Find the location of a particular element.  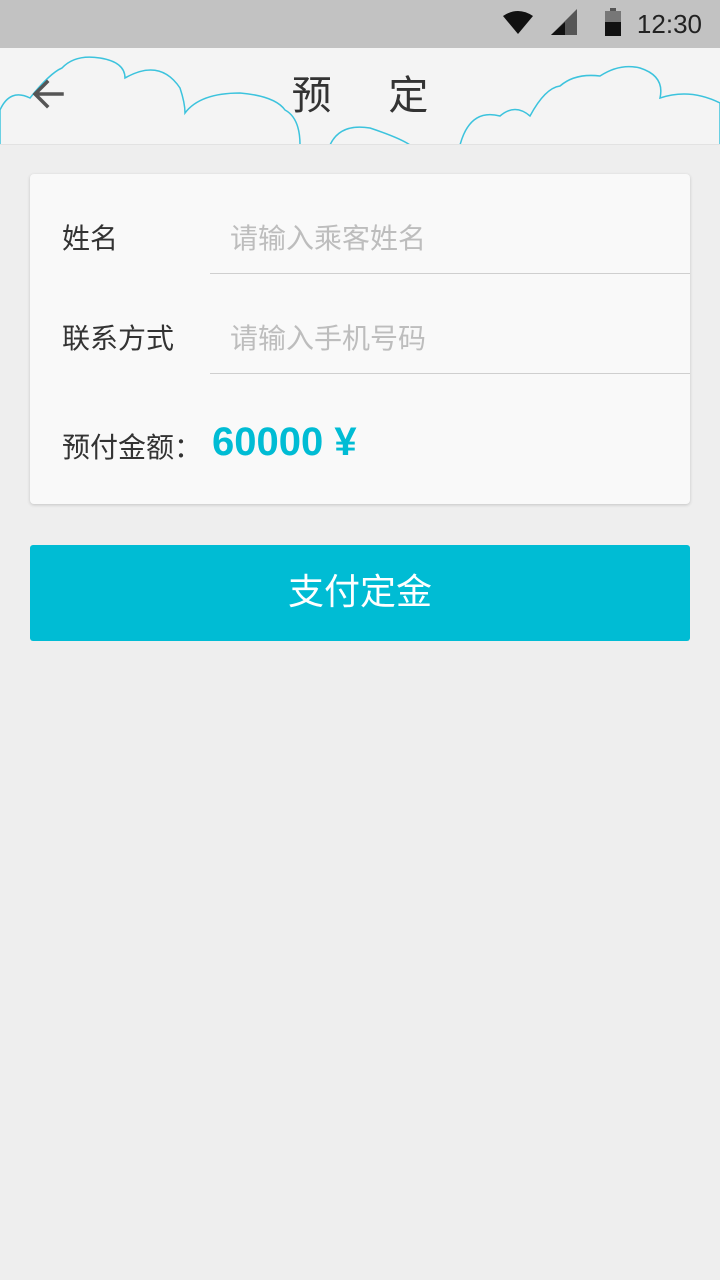

page-title: 预 定 is located at coordinates (371, 96).